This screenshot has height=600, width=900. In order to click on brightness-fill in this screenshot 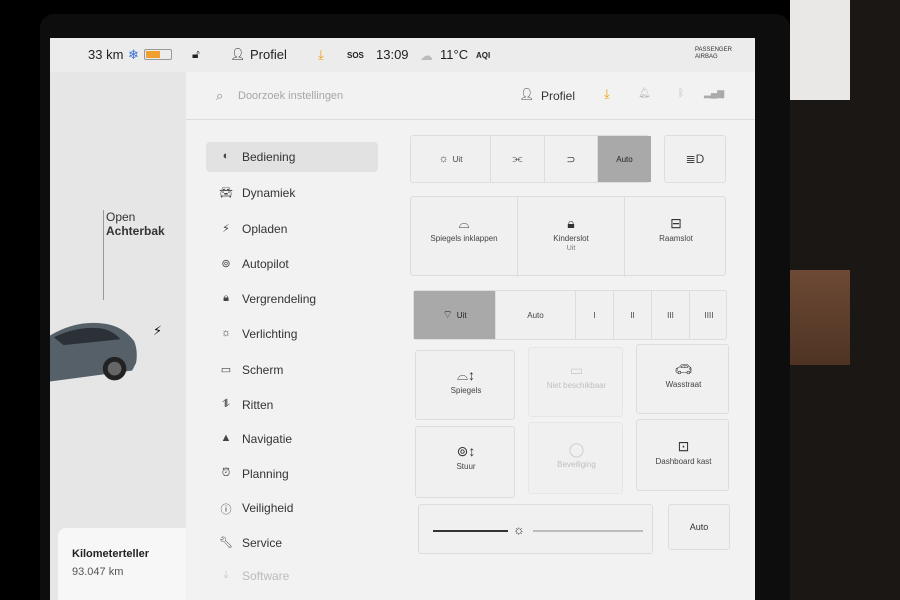, I will do `click(470, 531)`.